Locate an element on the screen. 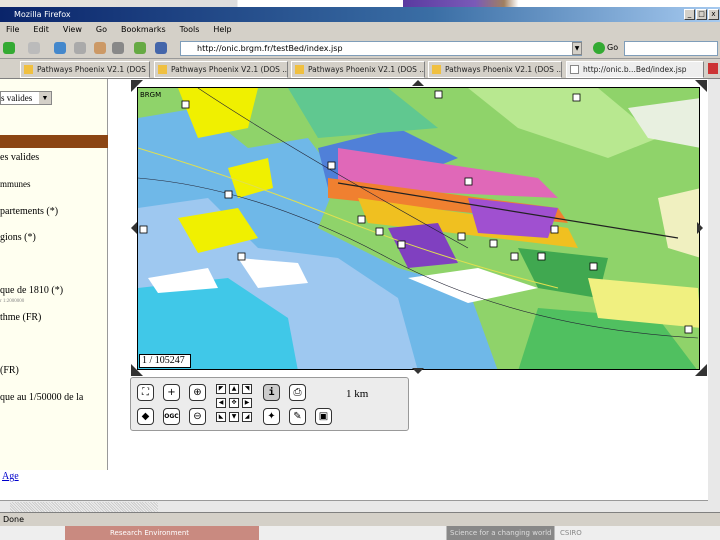 Image resolution: width=720 pixels, height=540 pixels. go-icon is located at coordinates (599, 48).